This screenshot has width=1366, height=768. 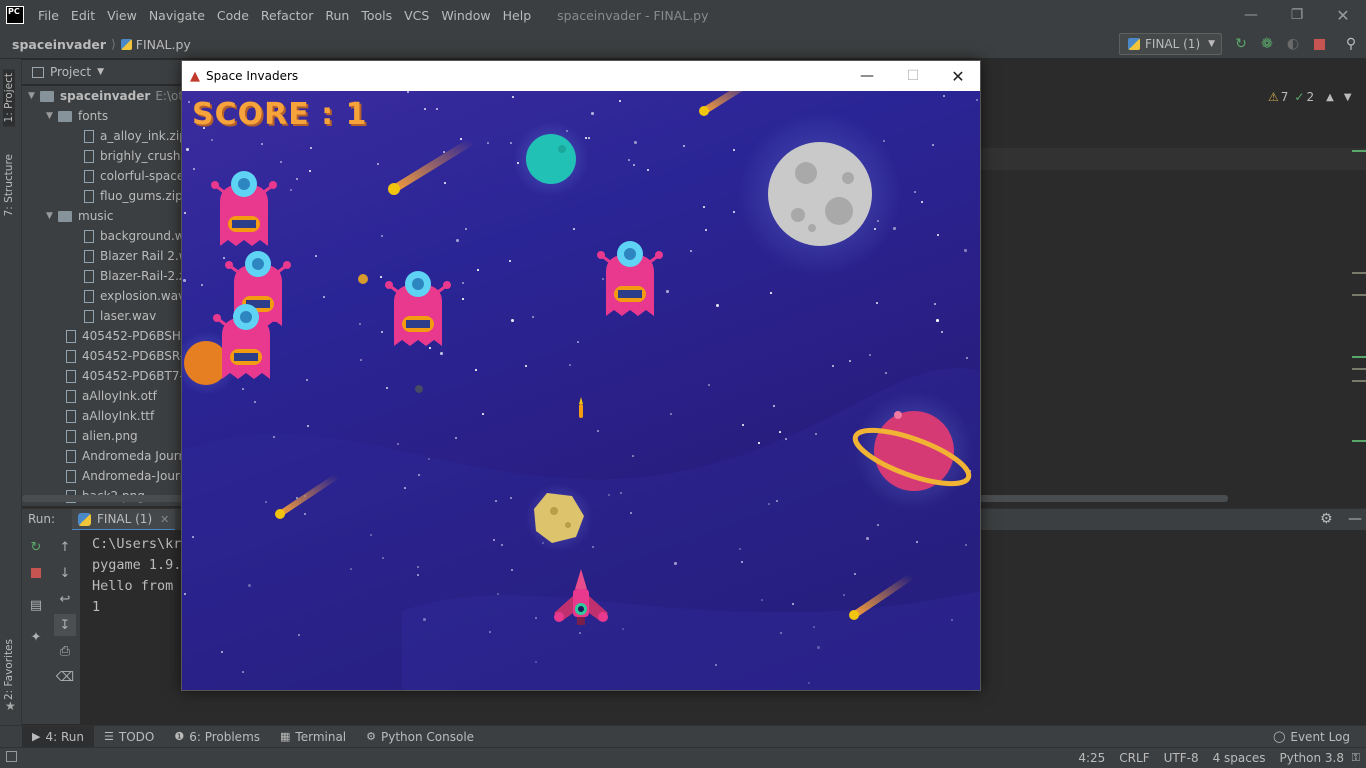 I want to click on file-encoding: UTF-8, so click(x=1181, y=758).